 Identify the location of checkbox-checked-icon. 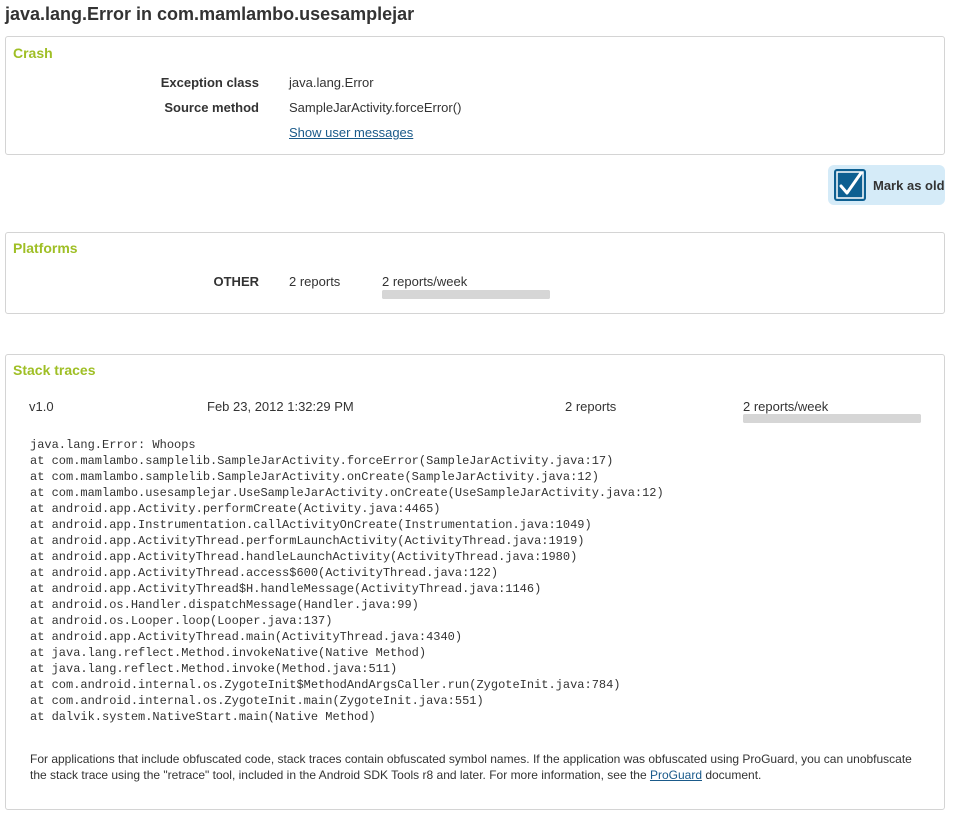
(850, 185).